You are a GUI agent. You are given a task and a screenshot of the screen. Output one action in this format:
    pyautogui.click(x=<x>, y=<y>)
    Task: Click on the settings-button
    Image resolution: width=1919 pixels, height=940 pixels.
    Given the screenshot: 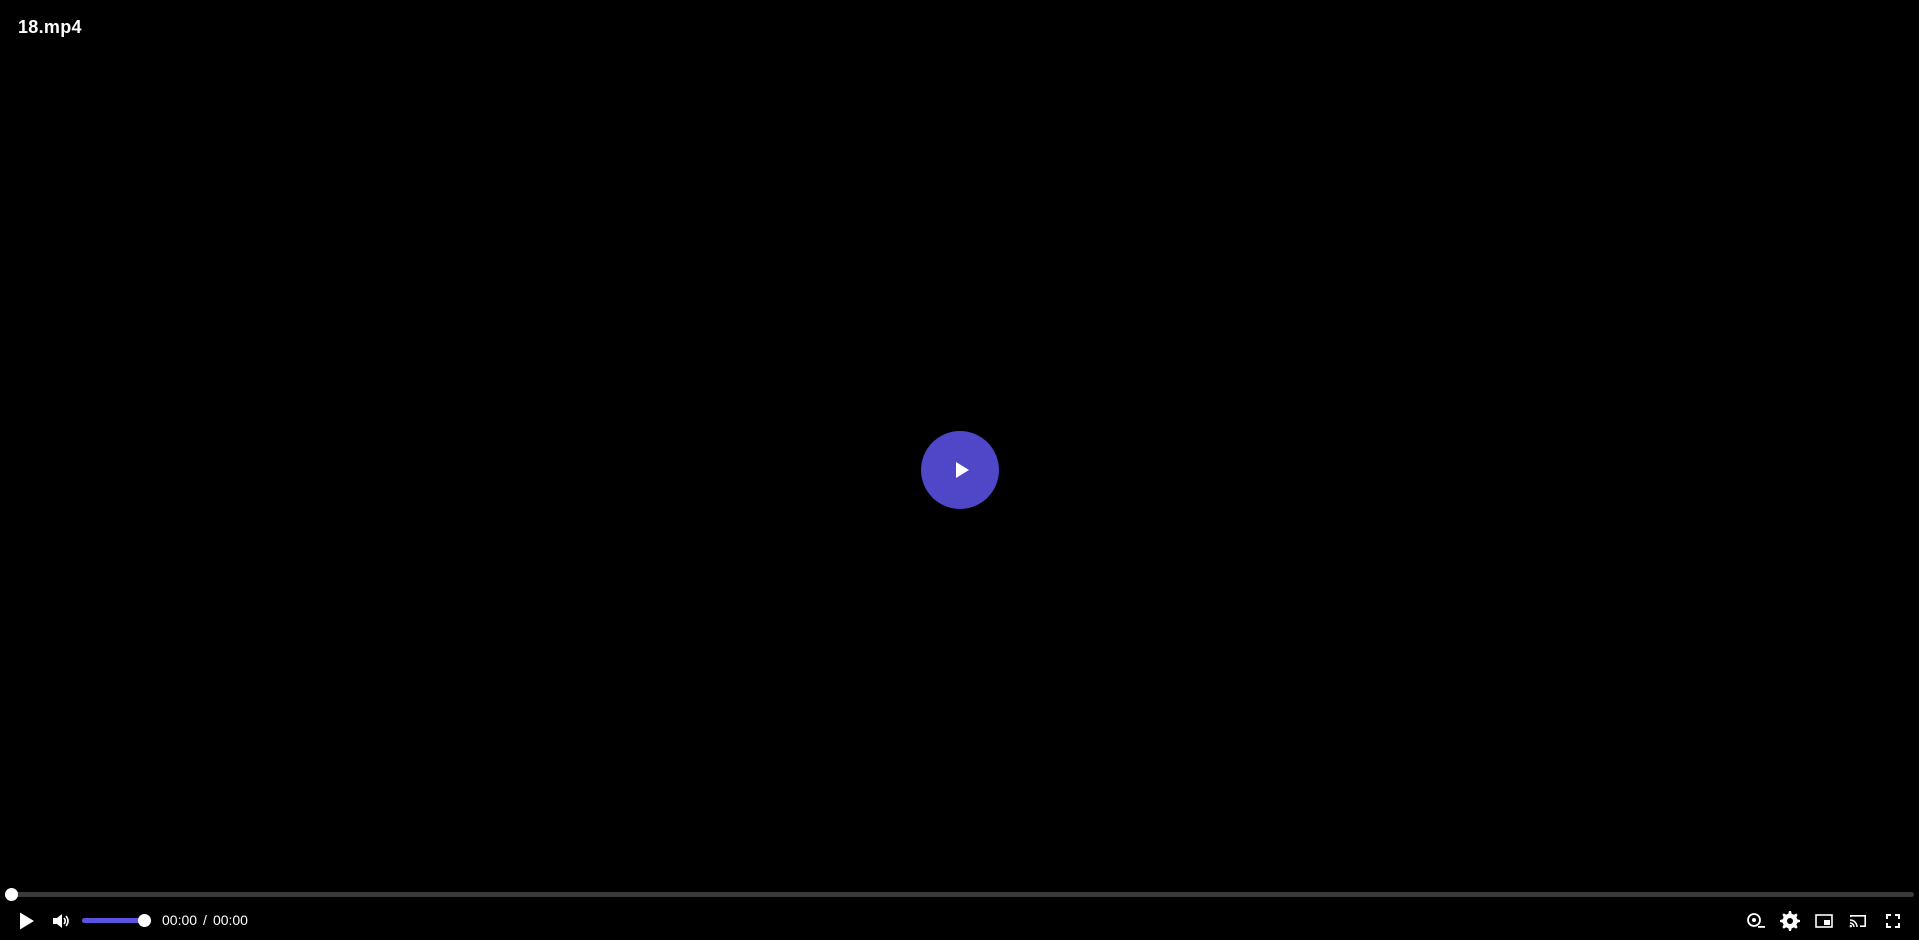 What is the action you would take?
    pyautogui.click(x=1790, y=921)
    